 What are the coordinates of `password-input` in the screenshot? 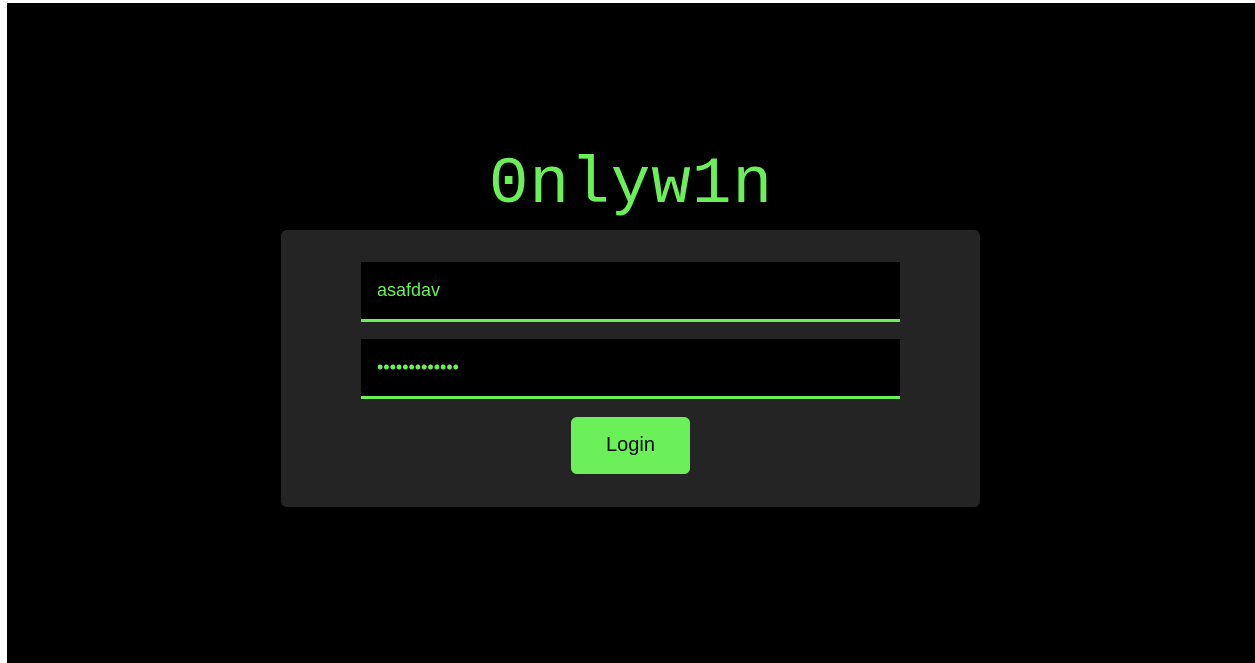 It's located at (630, 367).